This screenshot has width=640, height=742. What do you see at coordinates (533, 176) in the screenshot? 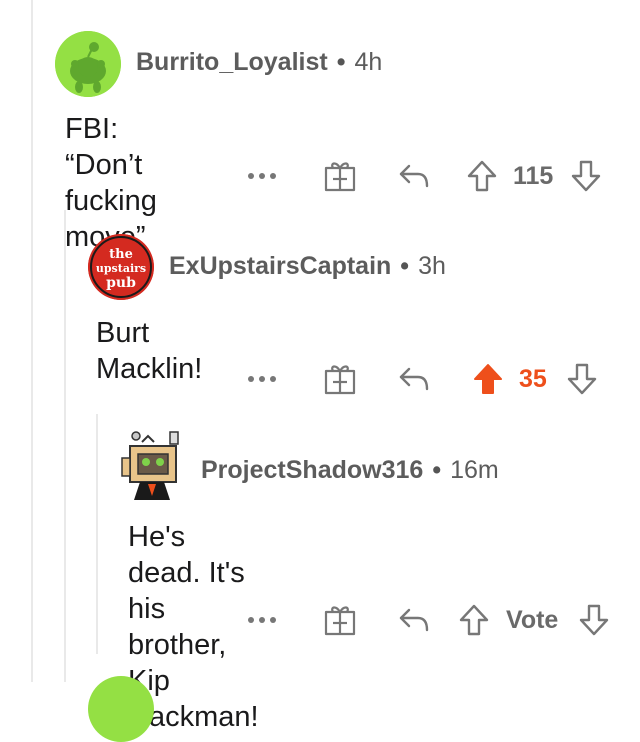
I see `score: 115` at bounding box center [533, 176].